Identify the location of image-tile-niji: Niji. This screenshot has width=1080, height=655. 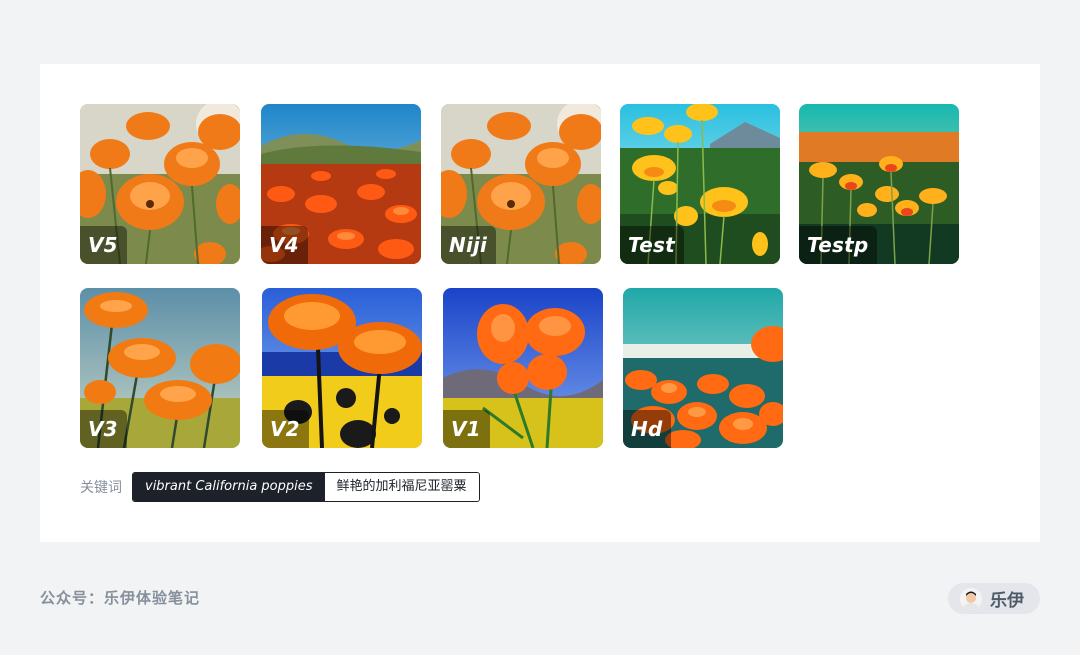
(521, 184).